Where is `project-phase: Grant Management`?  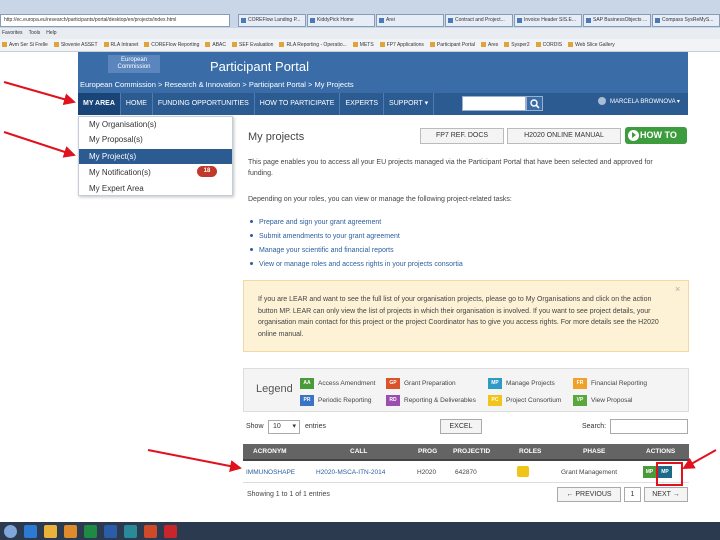
project-phase: Grant Management is located at coordinates (589, 472).